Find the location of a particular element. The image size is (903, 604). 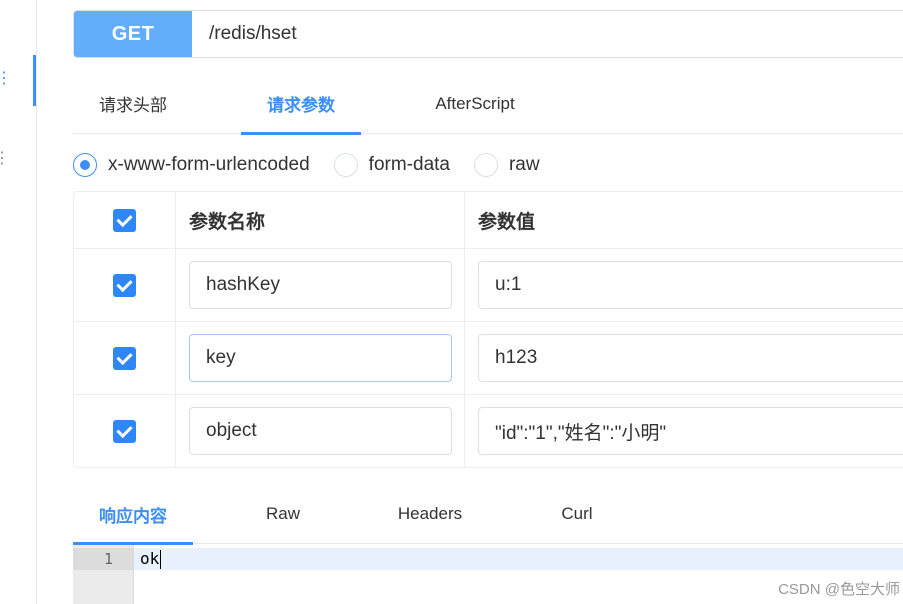

url-input: /redis/hset is located at coordinates (547, 34).